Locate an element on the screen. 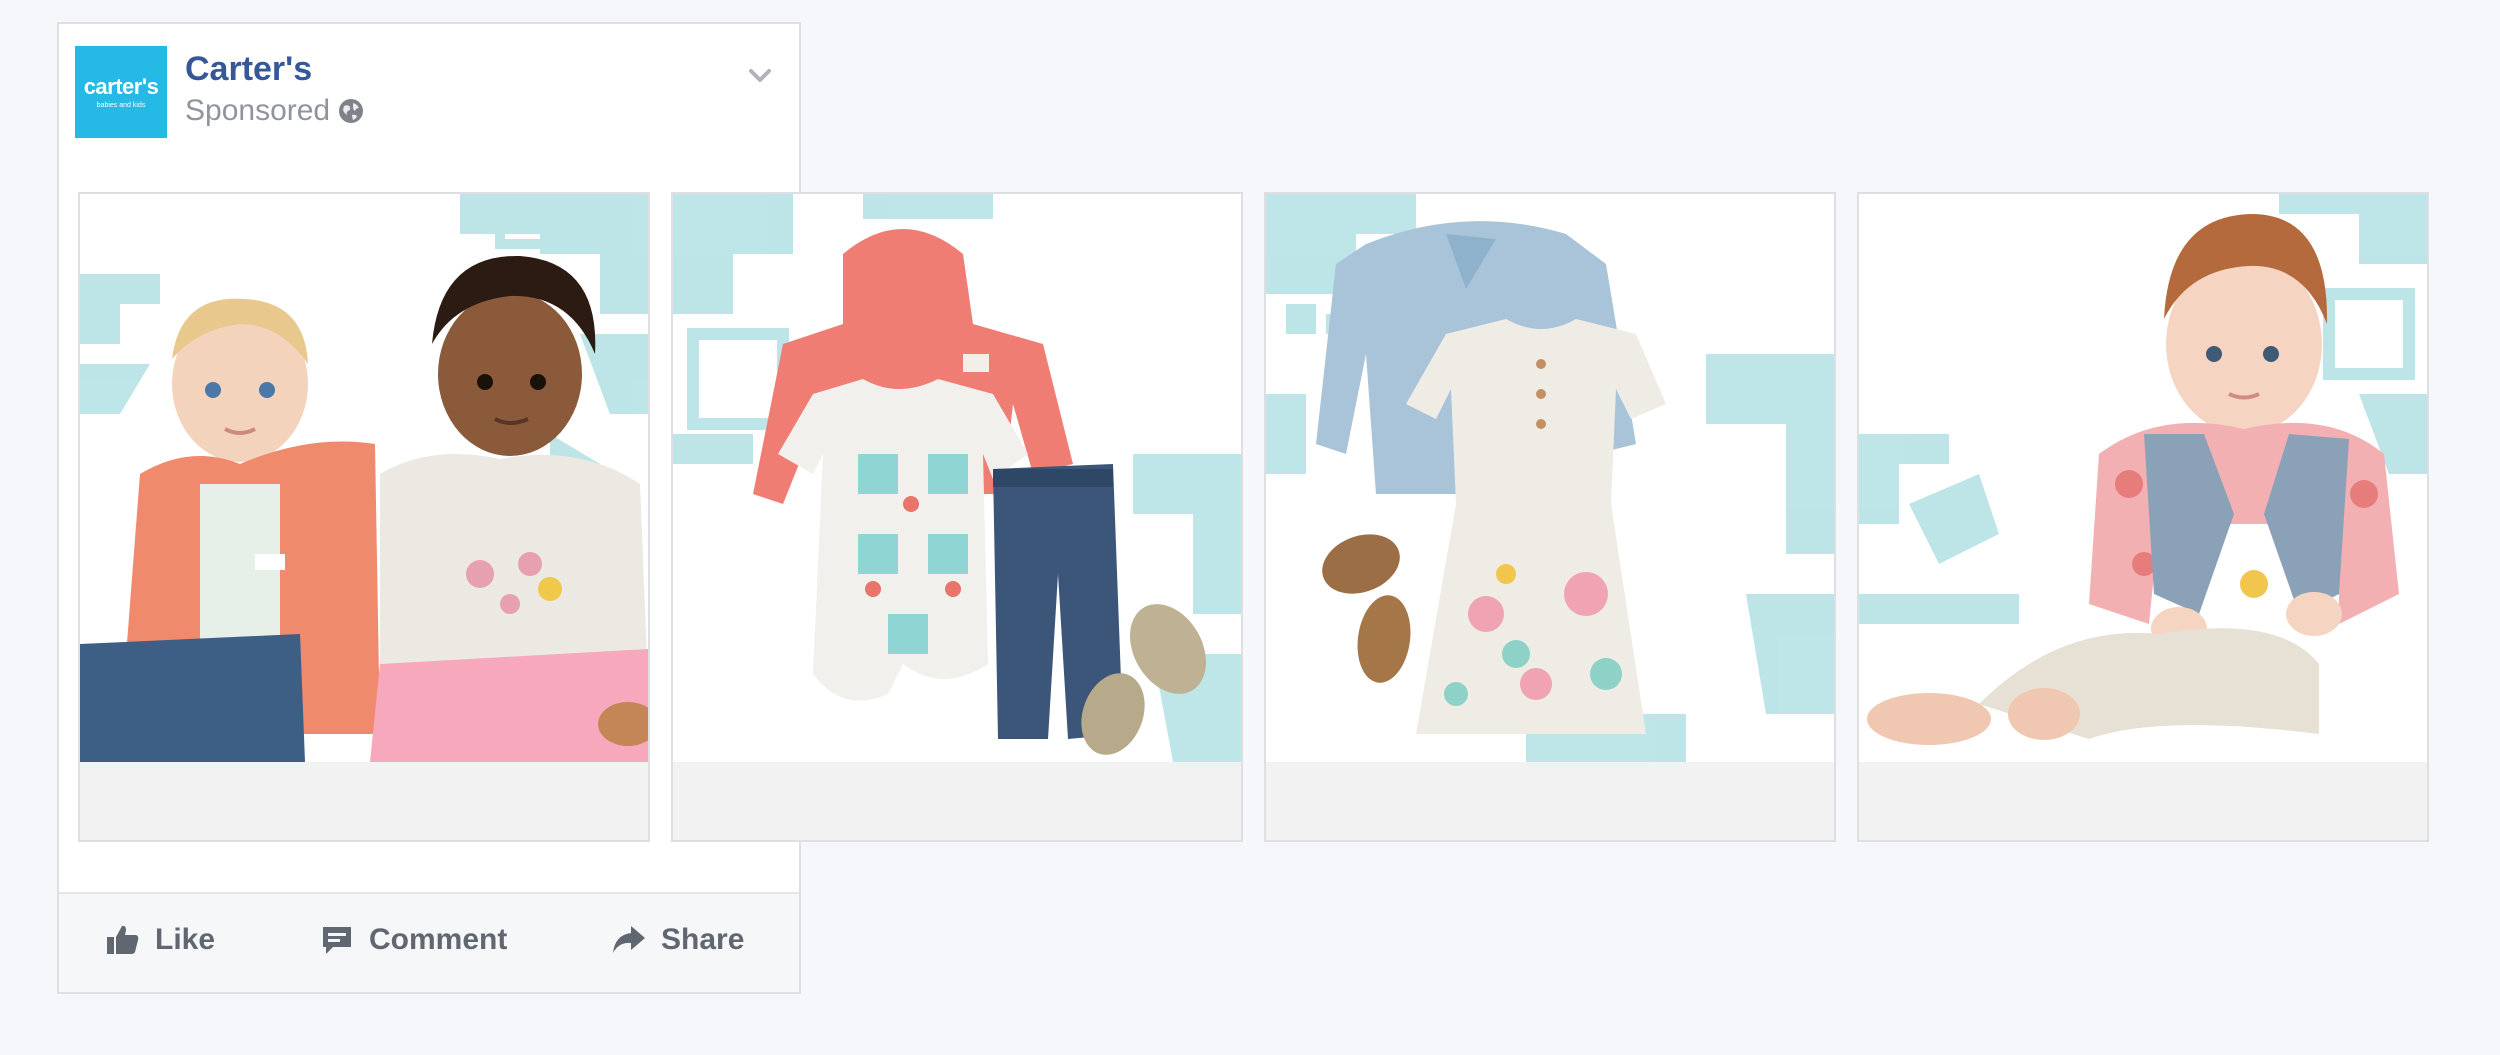 Image resolution: width=2500 pixels, height=1055 pixels. chevron-down-icon is located at coordinates (760, 75).